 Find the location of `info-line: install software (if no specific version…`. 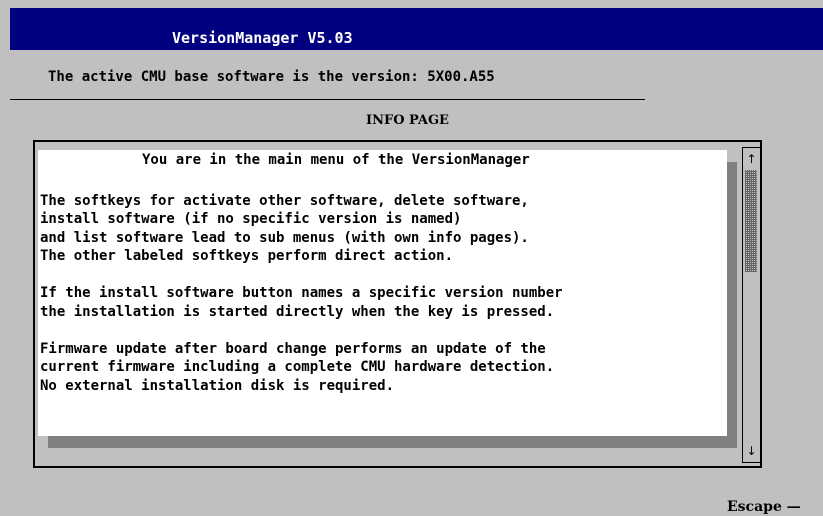

info-line: install software (if no specific version… is located at coordinates (251, 219).